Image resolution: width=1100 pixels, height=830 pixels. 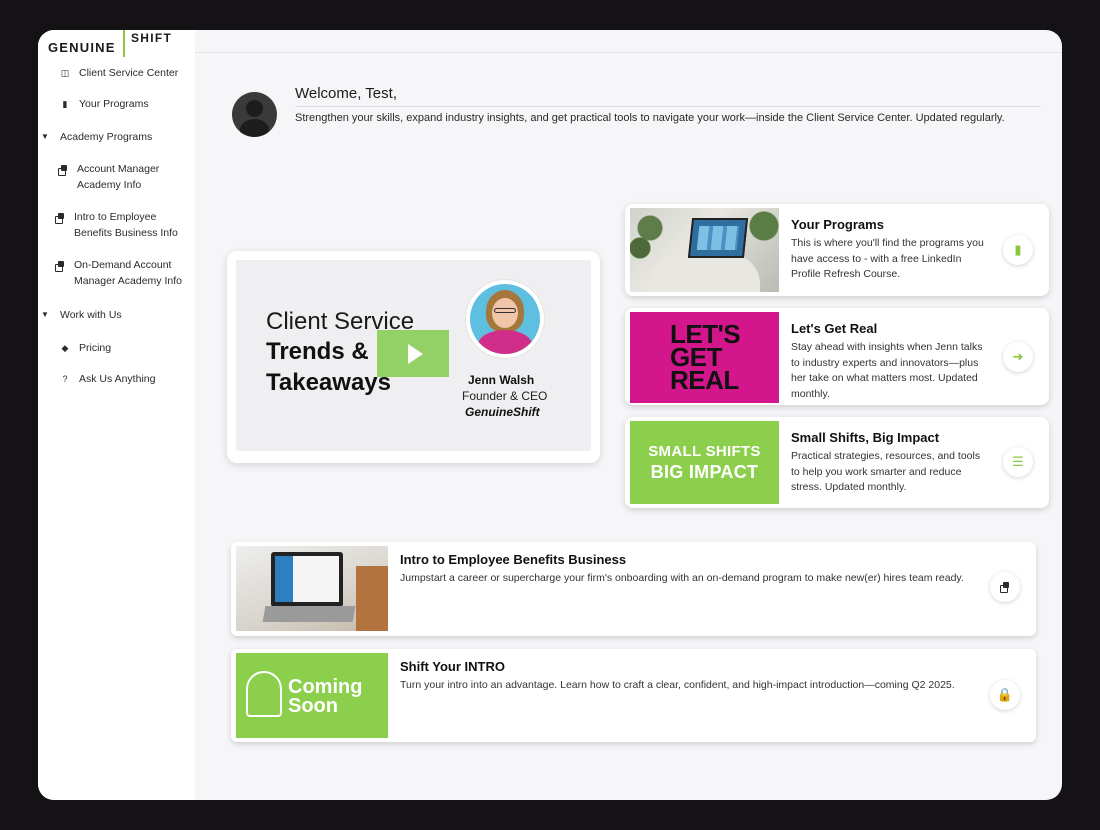 What do you see at coordinates (124, 43) in the screenshot?
I see `logo-divider` at bounding box center [124, 43].